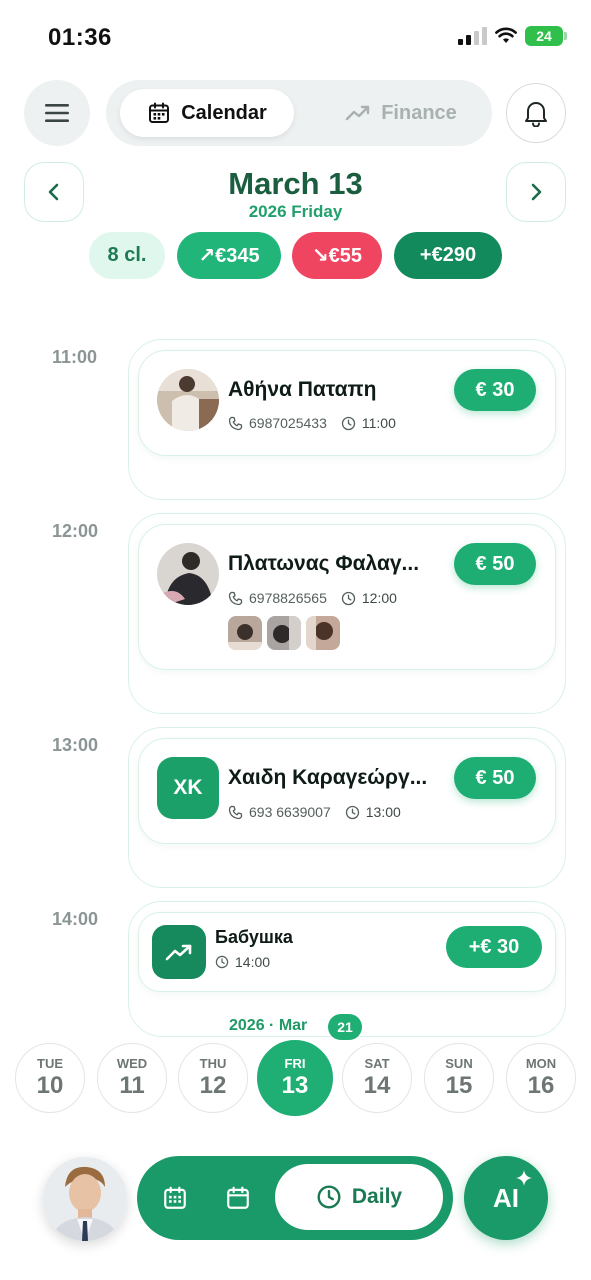  What do you see at coordinates (524, 1178) in the screenshot?
I see `sparkle-icon` at bounding box center [524, 1178].